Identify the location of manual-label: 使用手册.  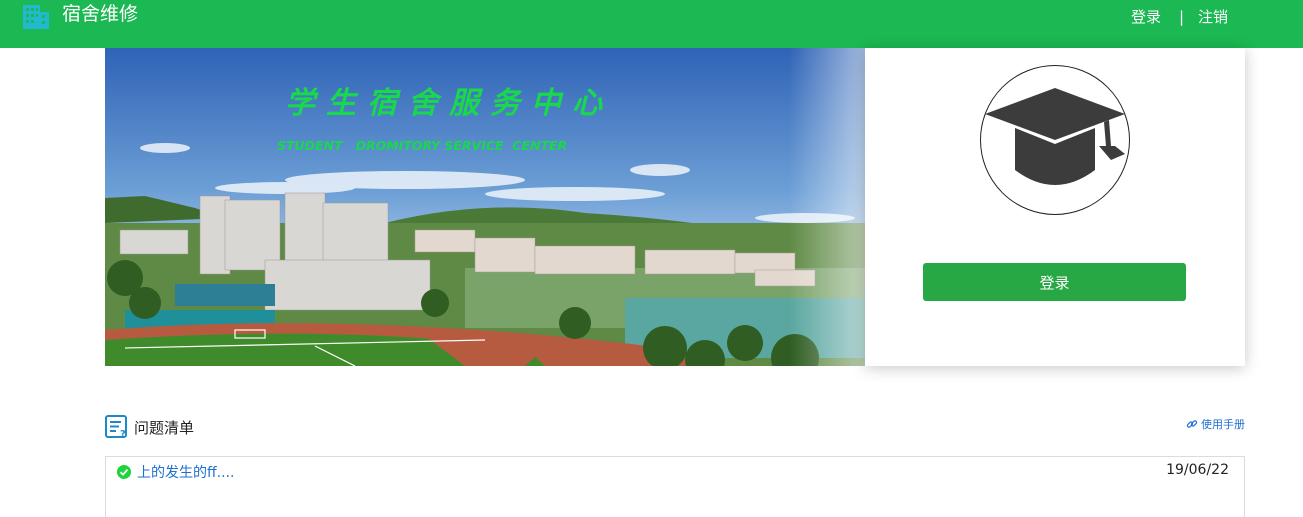
(1223, 424).